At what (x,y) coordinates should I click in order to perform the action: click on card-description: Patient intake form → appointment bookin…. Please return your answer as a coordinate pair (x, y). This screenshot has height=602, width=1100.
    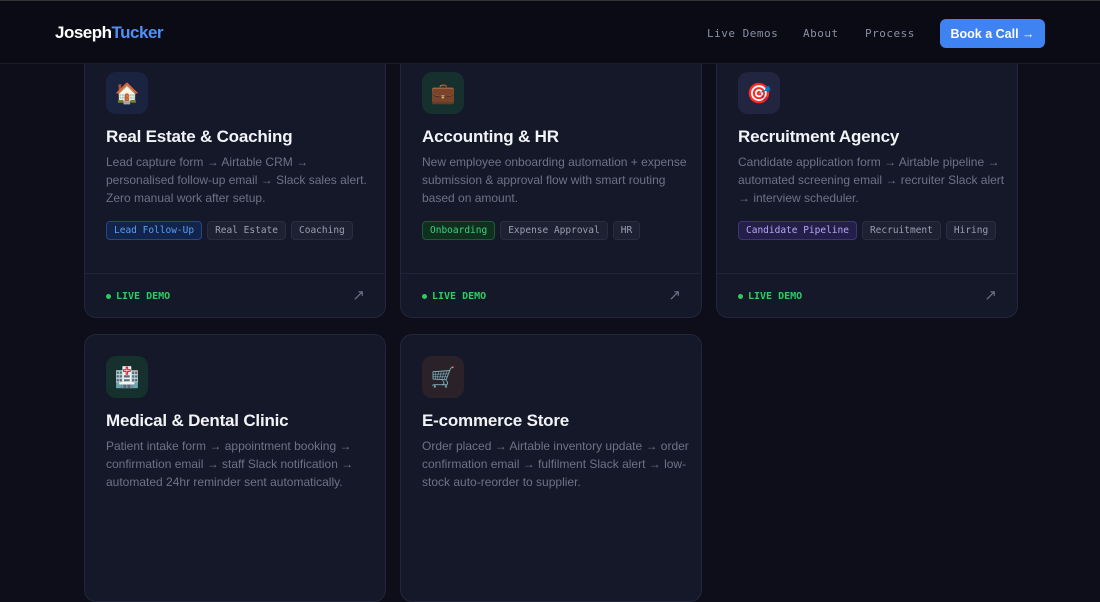
    Looking at the image, I should click on (230, 464).